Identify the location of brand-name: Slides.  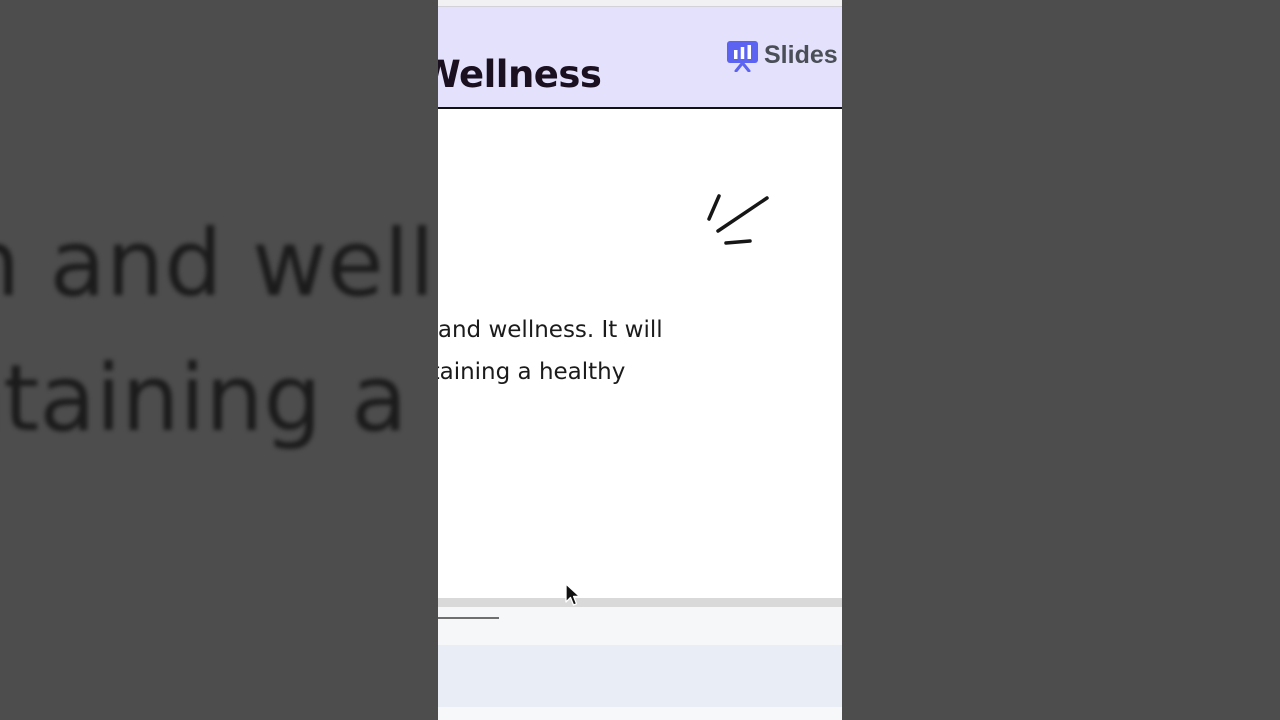
(801, 55).